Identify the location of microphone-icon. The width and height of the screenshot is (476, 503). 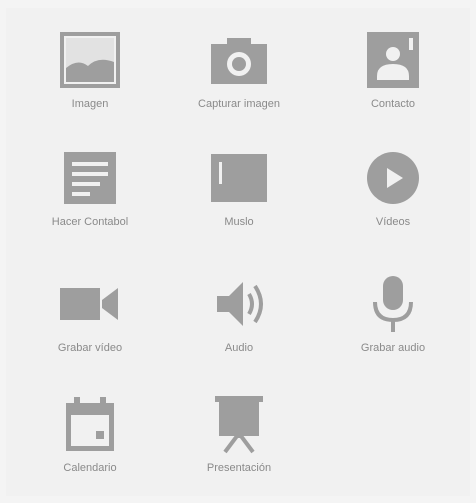
(393, 304).